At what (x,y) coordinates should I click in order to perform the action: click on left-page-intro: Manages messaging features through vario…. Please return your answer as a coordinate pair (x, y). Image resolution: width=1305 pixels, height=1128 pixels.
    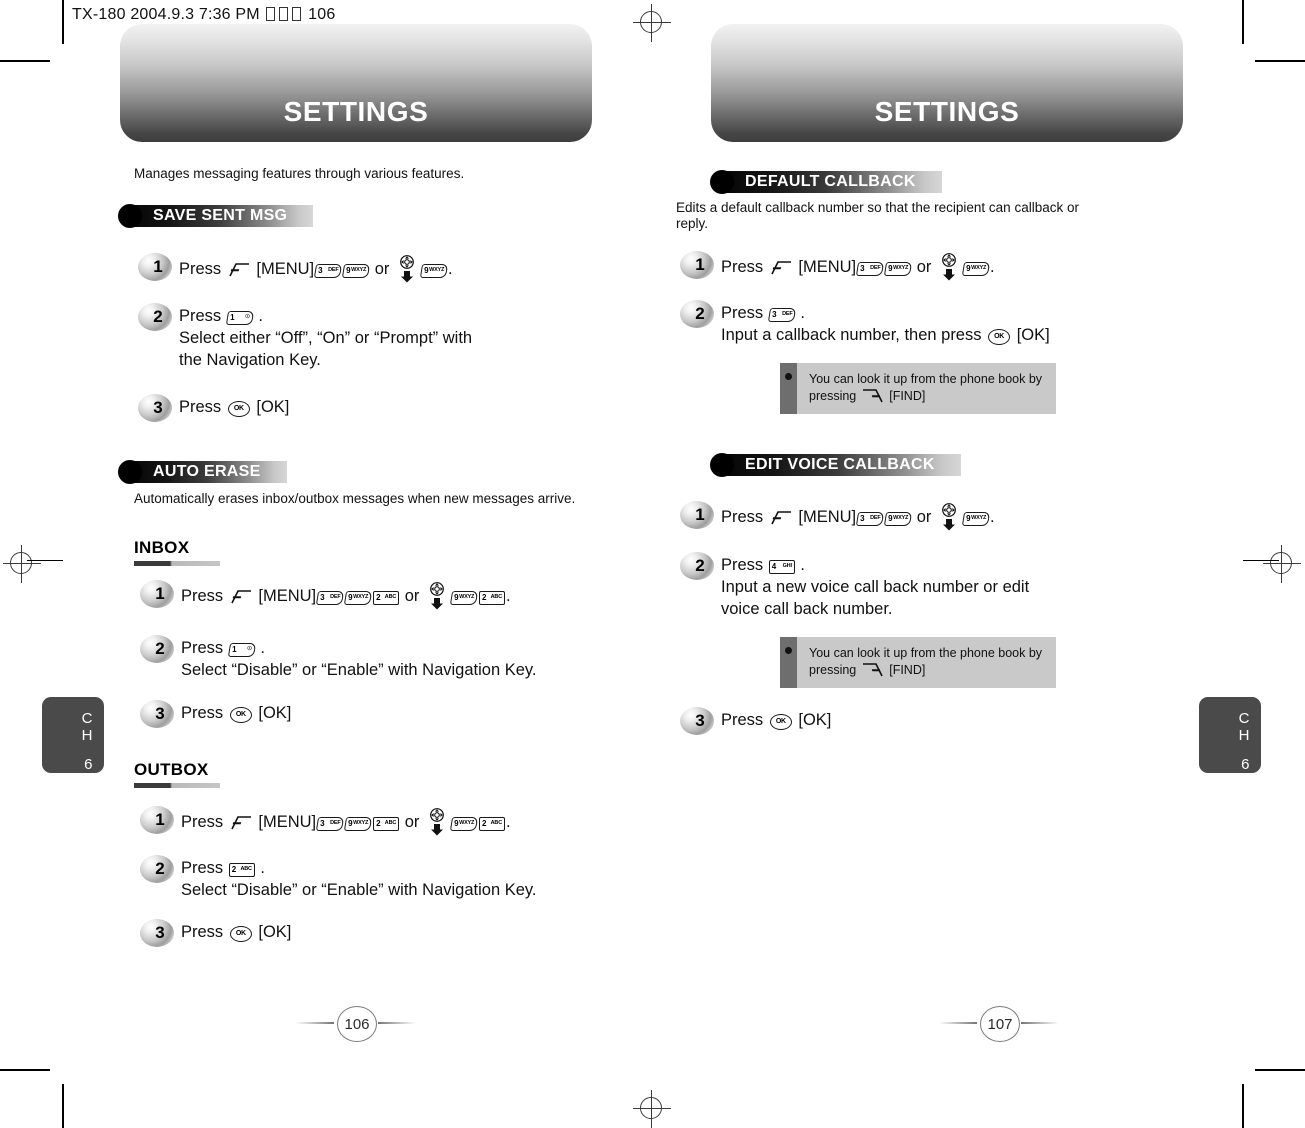
    Looking at the image, I should click on (299, 173).